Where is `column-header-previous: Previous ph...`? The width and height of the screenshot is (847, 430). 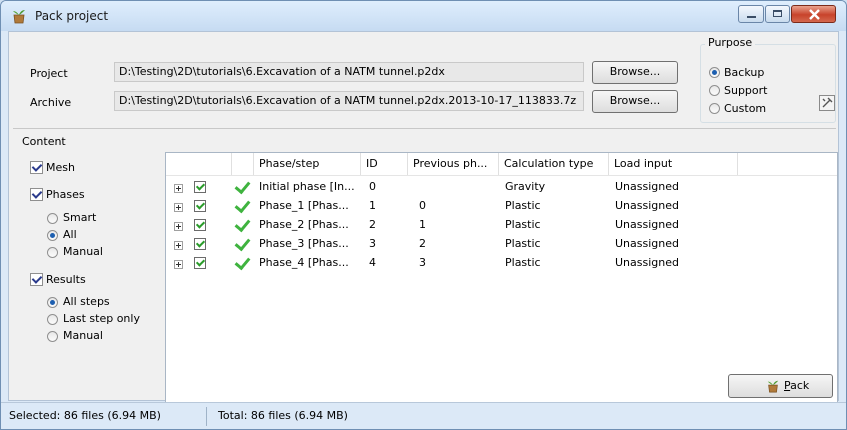 column-header-previous: Previous ph... is located at coordinates (453, 164).